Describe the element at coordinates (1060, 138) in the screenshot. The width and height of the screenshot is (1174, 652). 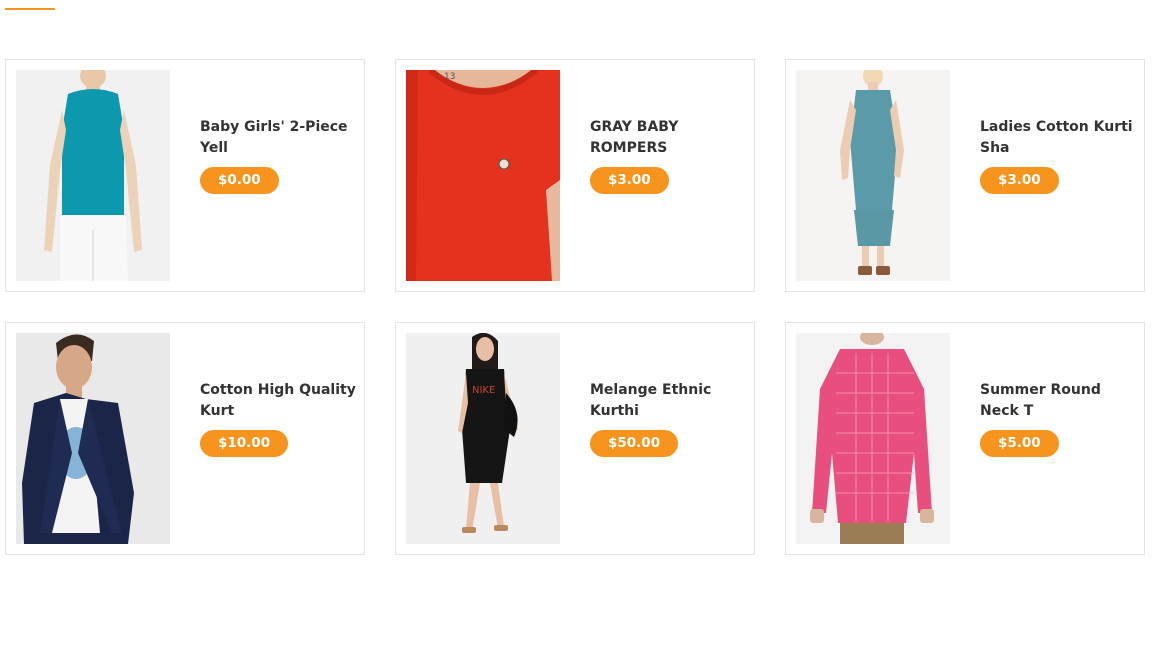
I see `product-name: Ladies Cotton Kurti Sha` at that location.